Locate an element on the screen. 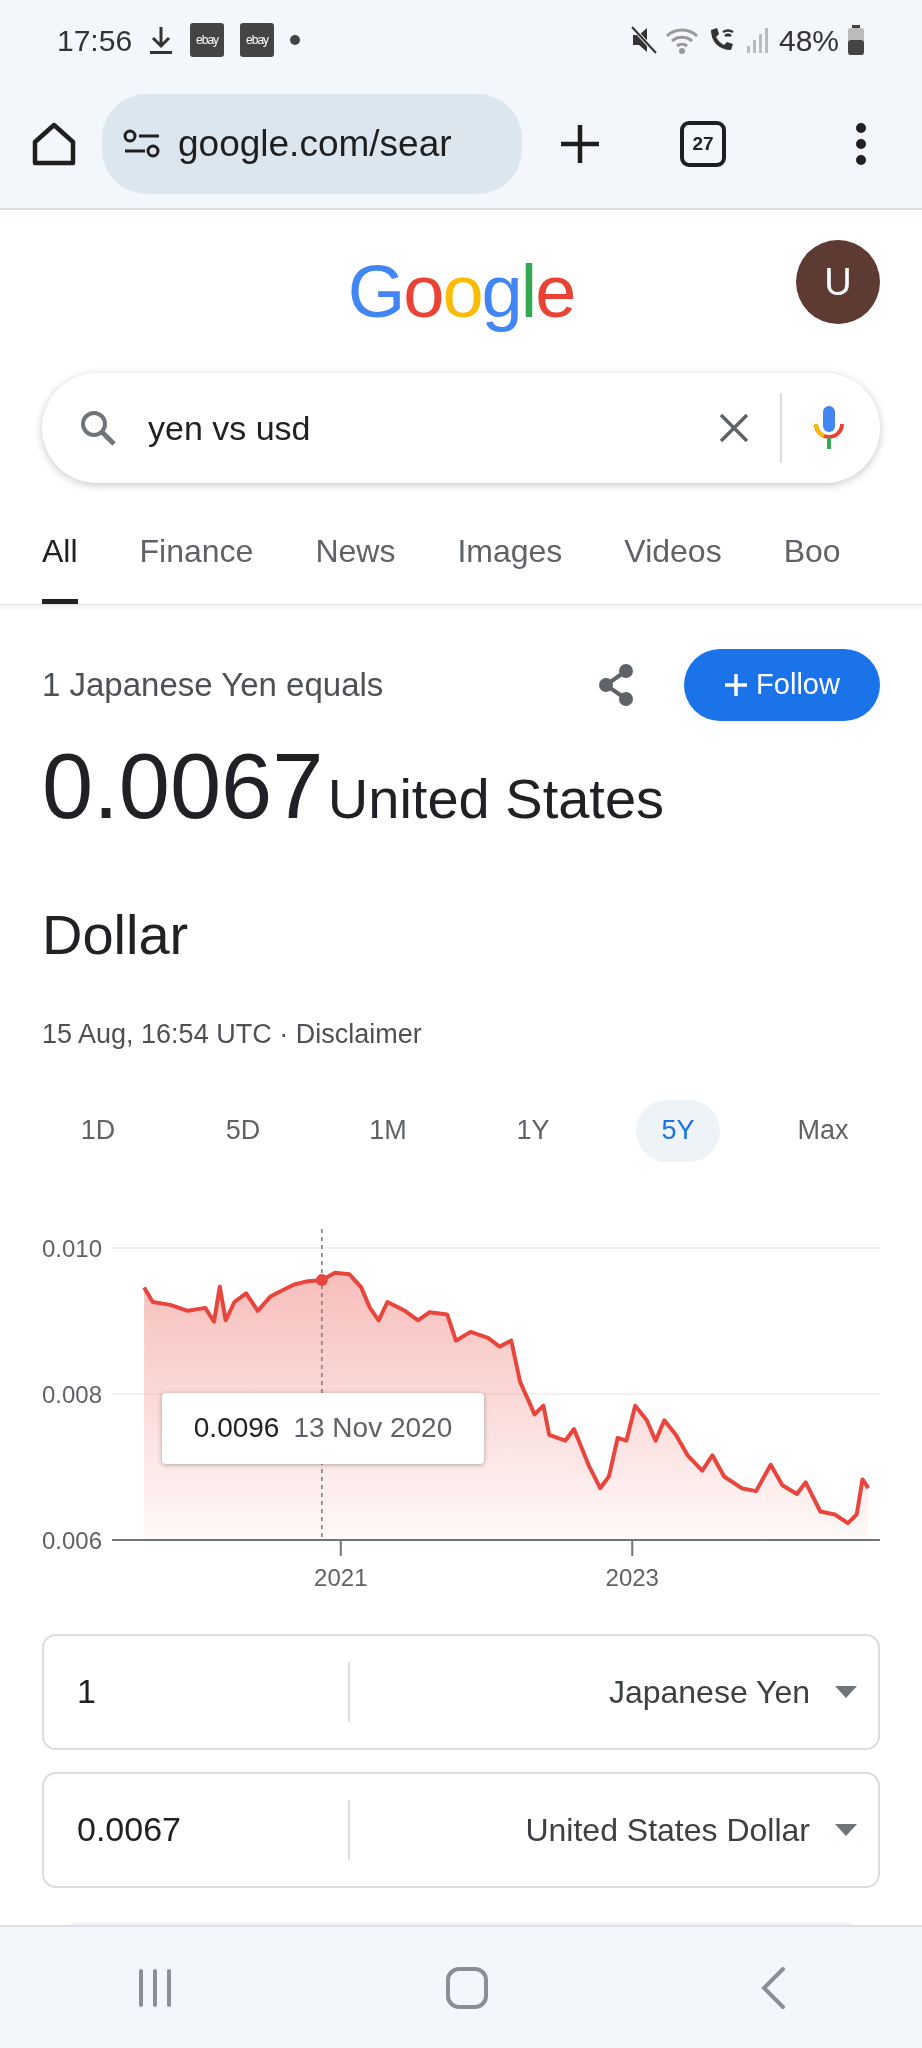  search-tab: Images is located at coordinates (510, 565).